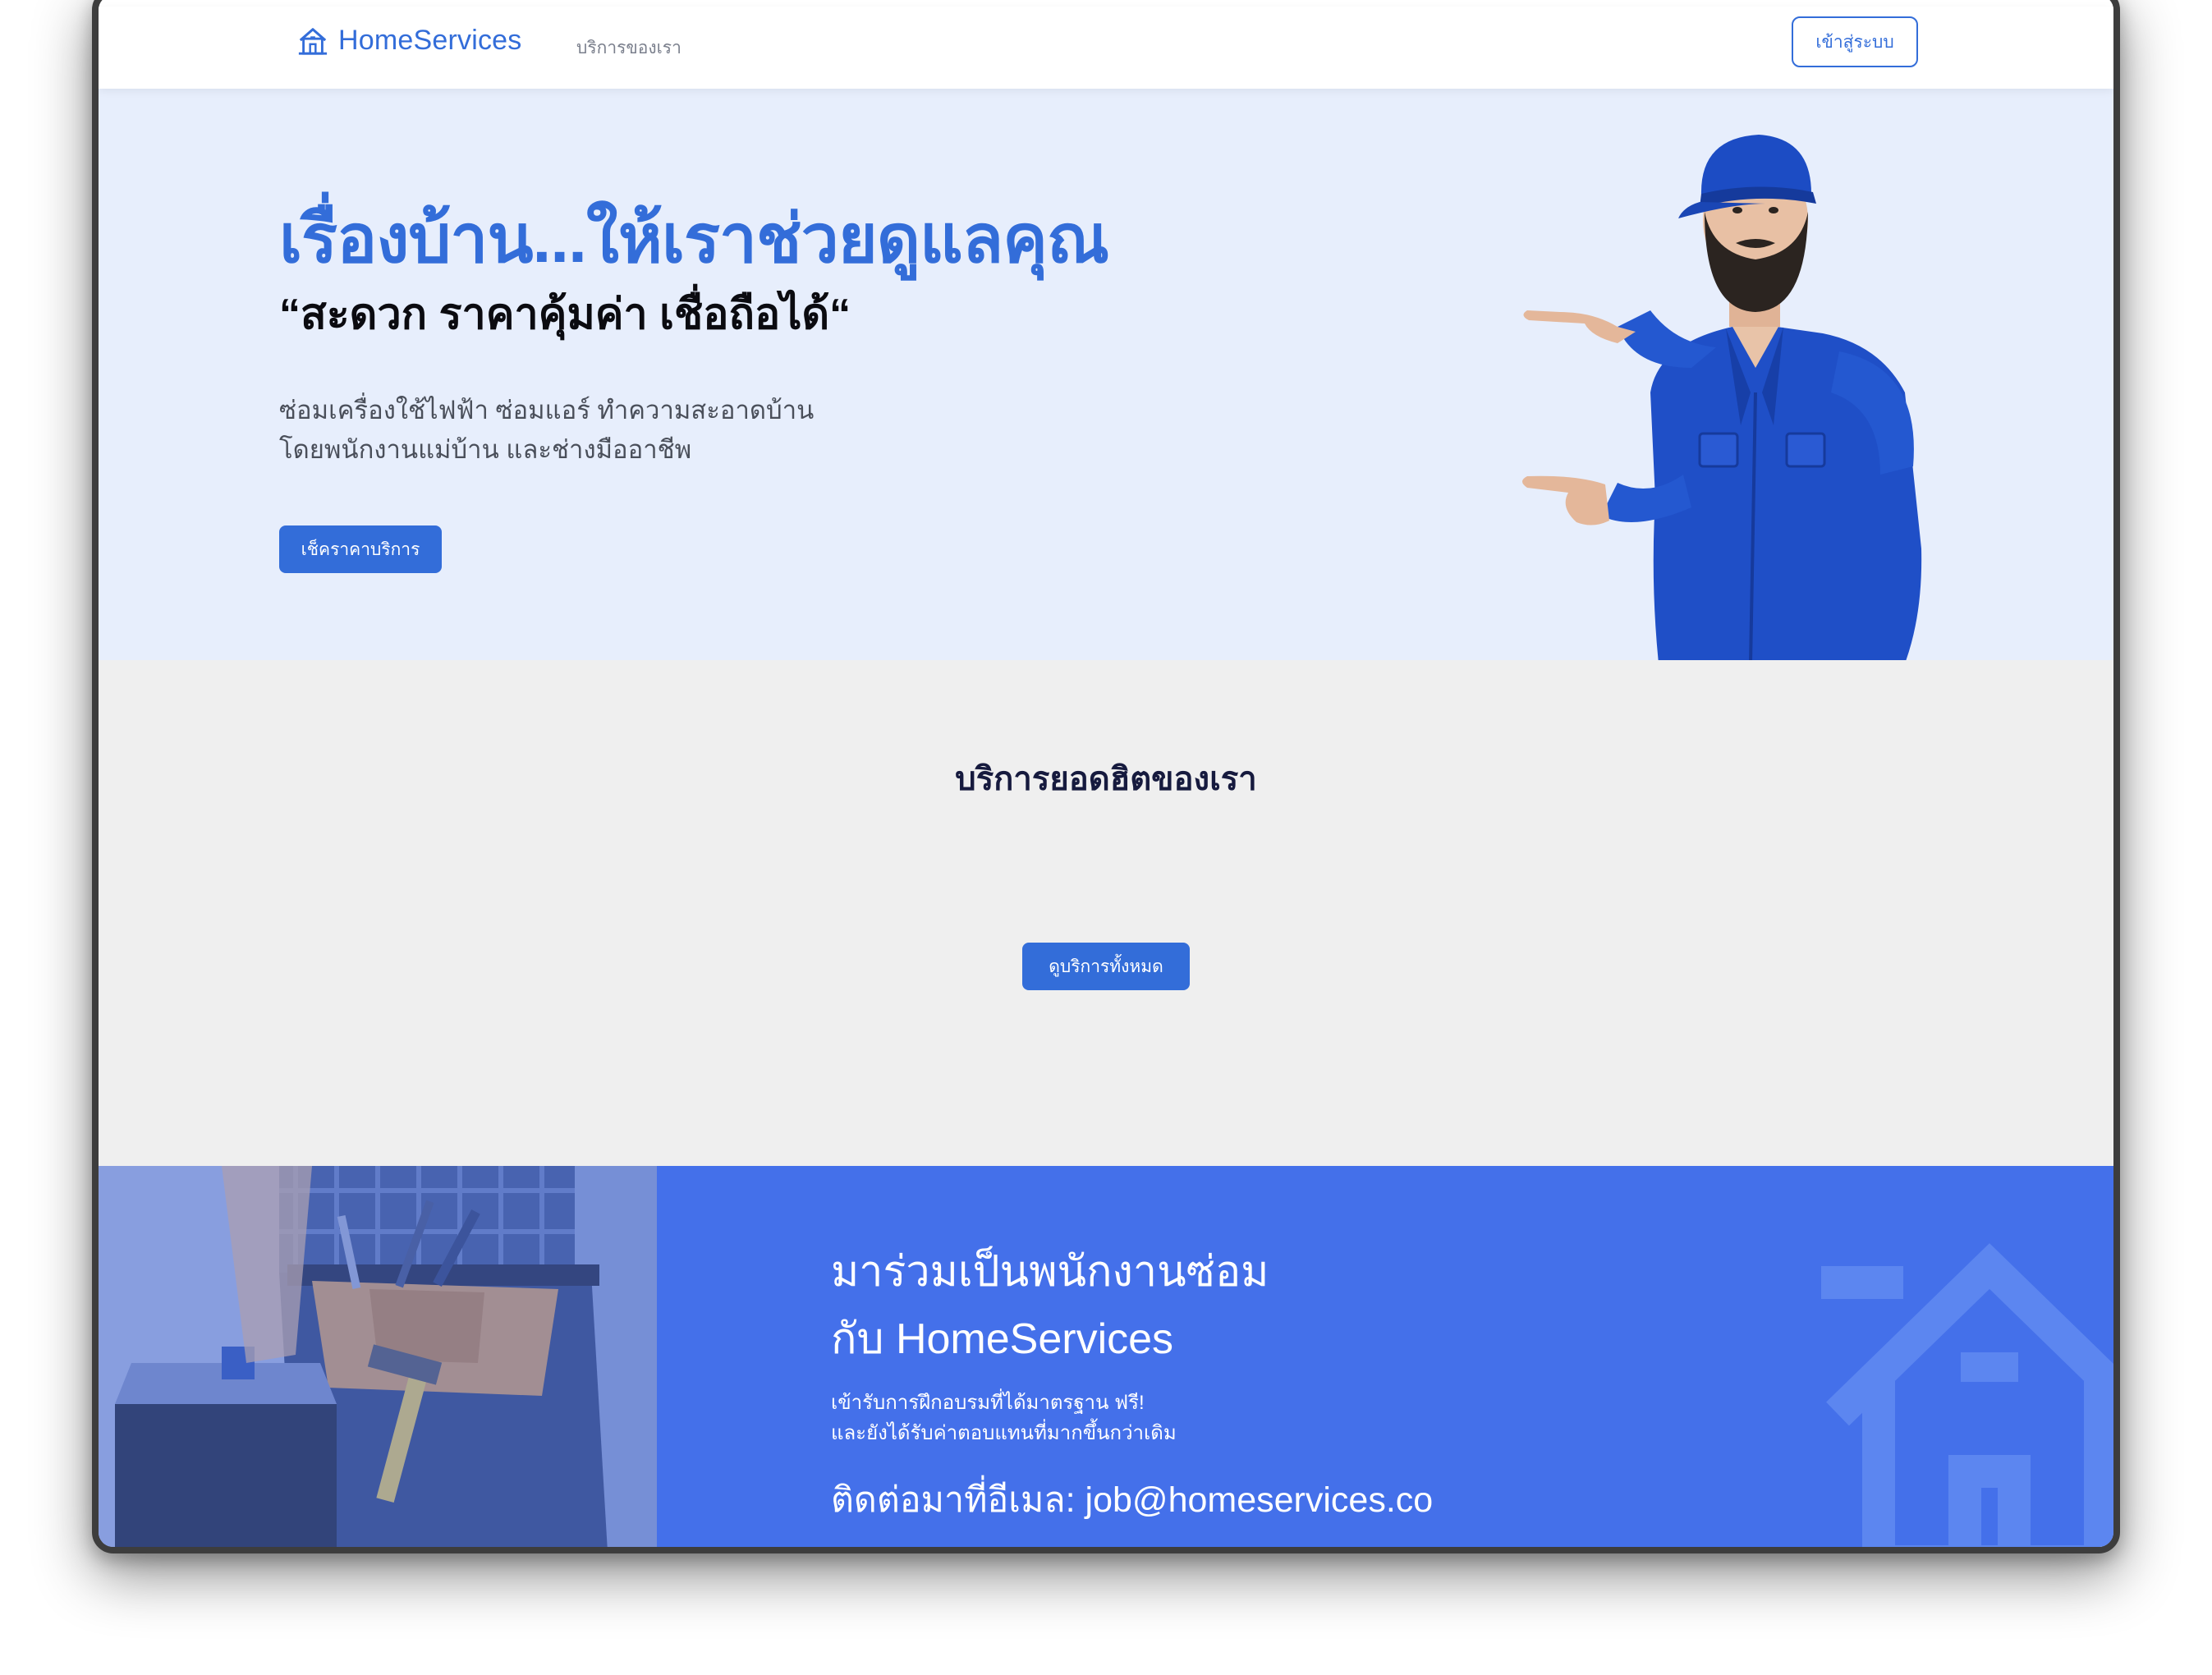 Image resolution: width=2212 pixels, height=1675 pixels. I want to click on join-heading-line: กับ HomeServices, so click(1003, 1339).